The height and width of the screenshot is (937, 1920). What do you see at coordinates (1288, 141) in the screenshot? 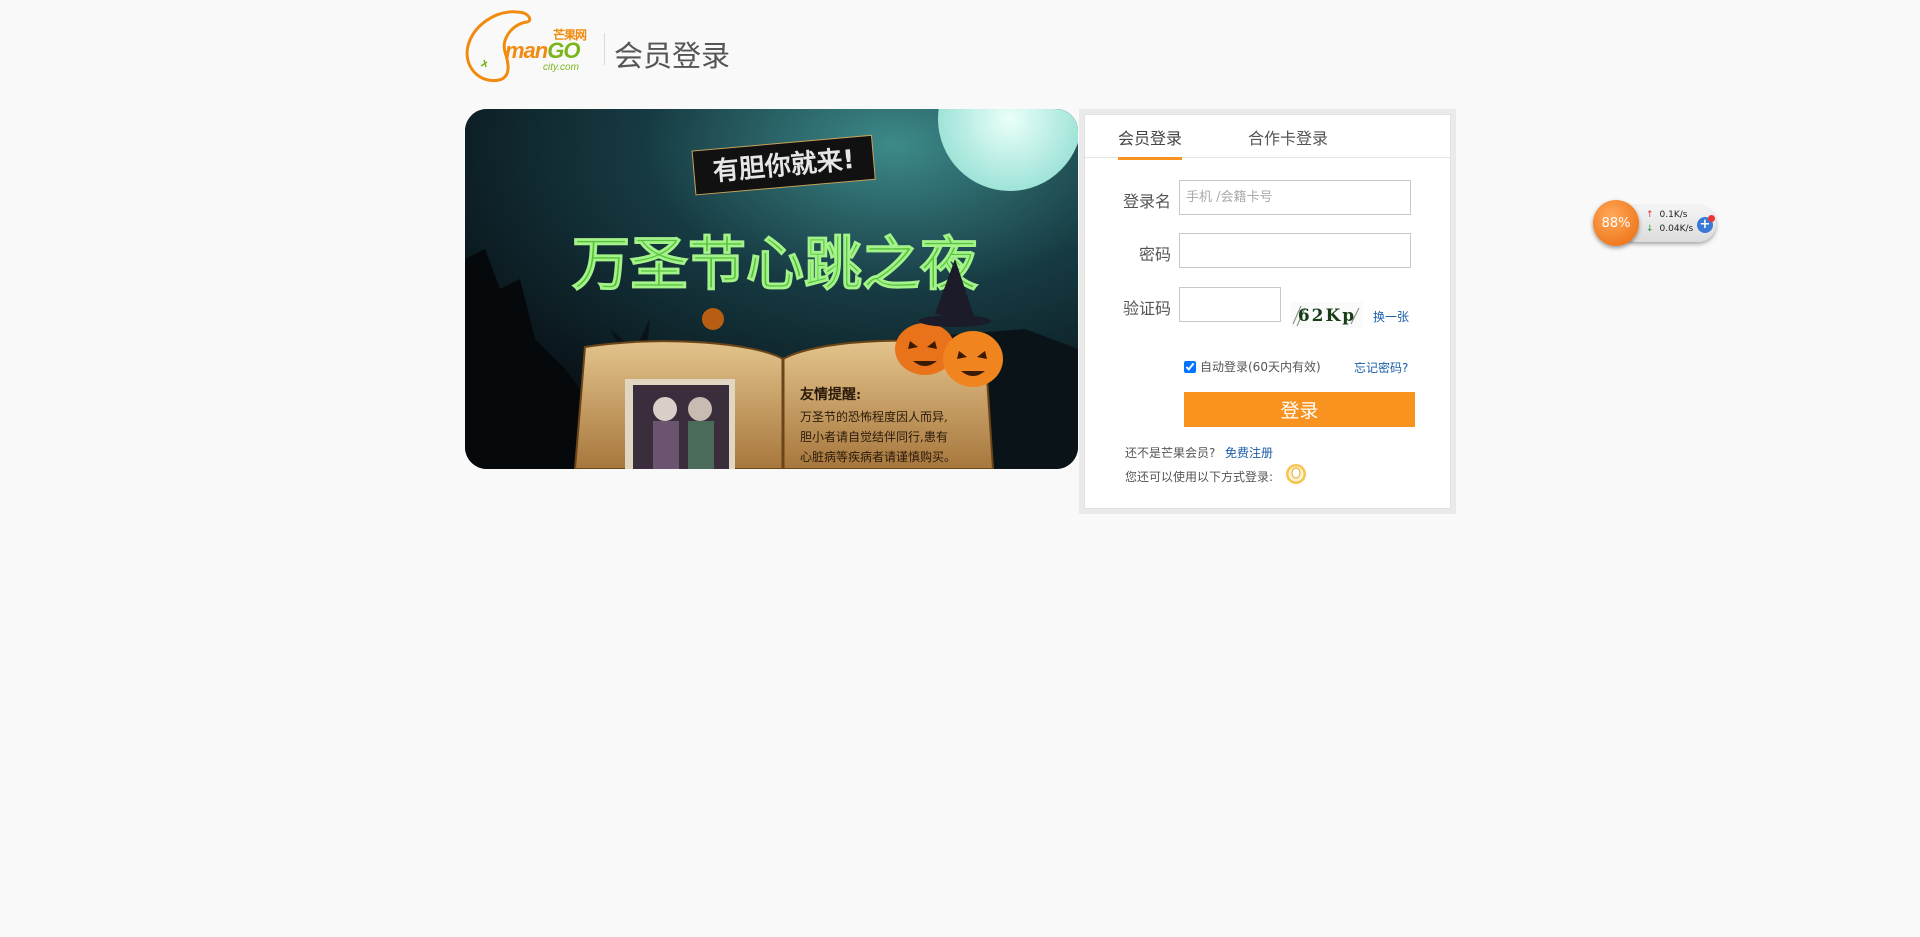
I see `tab-partner-card-login: 合作卡登录` at bounding box center [1288, 141].